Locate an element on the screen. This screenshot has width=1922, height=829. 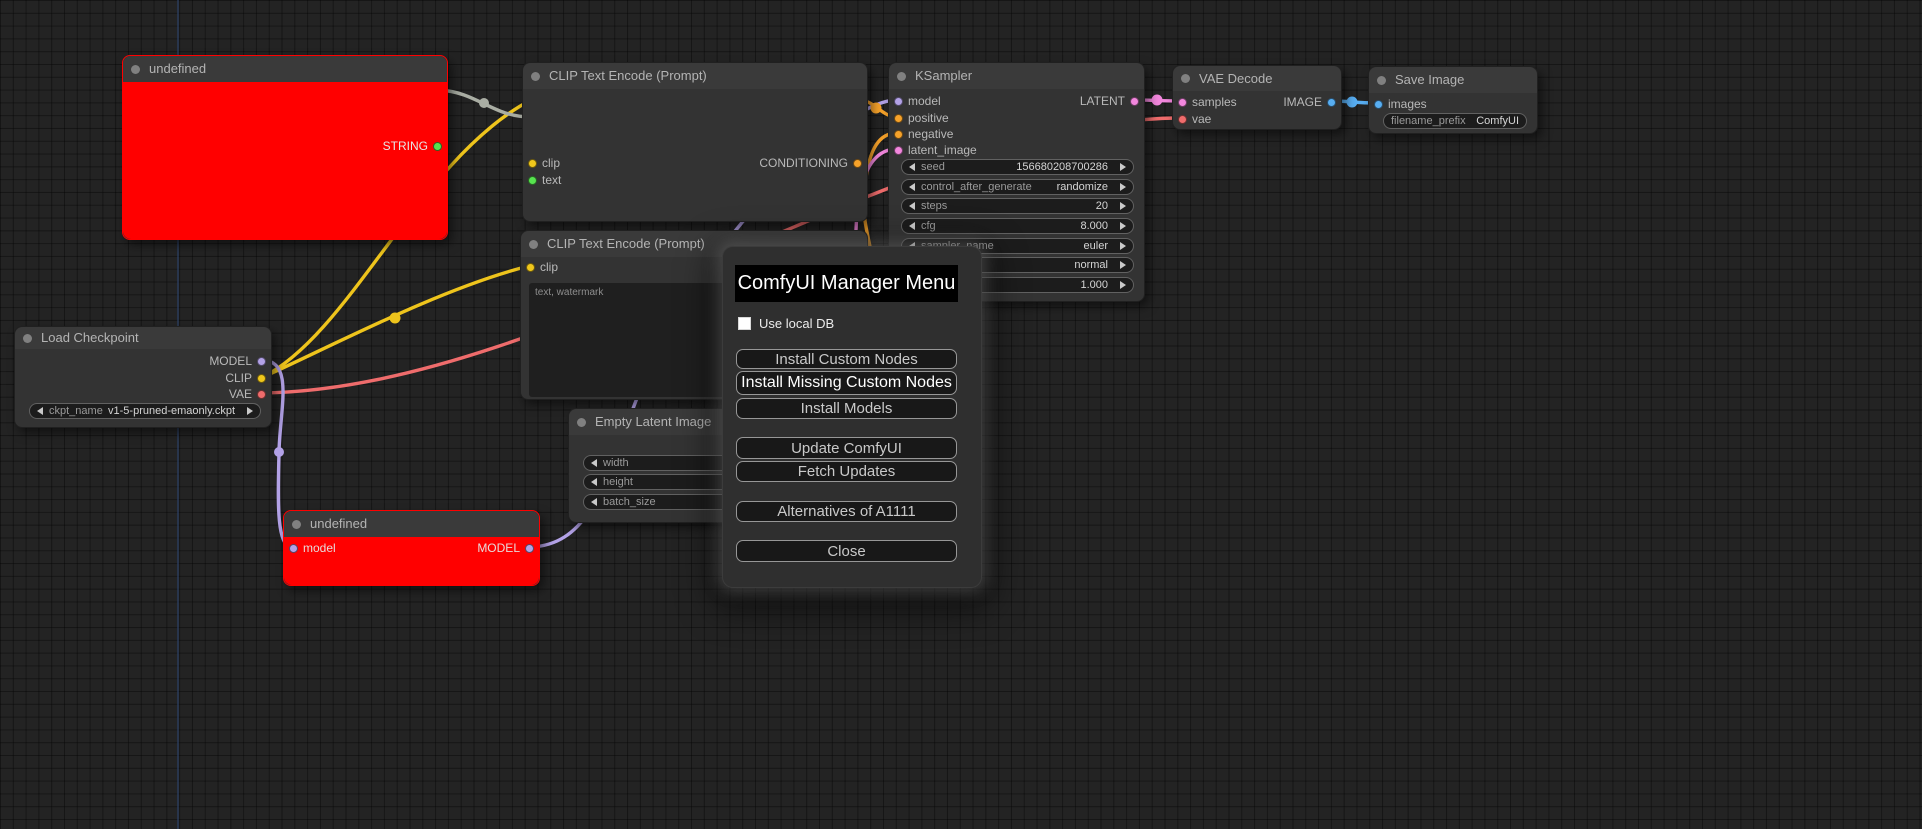
link-dot-image is located at coordinates (1352, 102).